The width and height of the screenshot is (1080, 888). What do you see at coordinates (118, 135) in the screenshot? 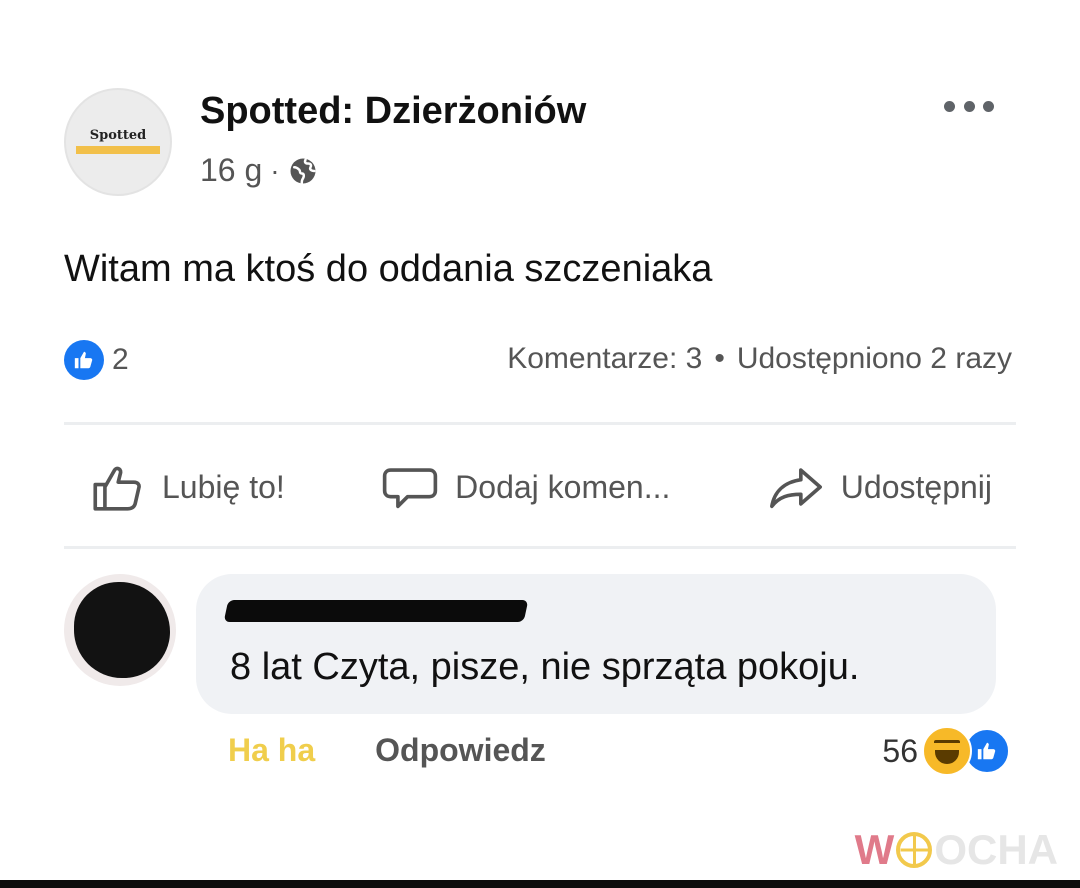
I see `avatar-logo-text: Spotted` at bounding box center [118, 135].